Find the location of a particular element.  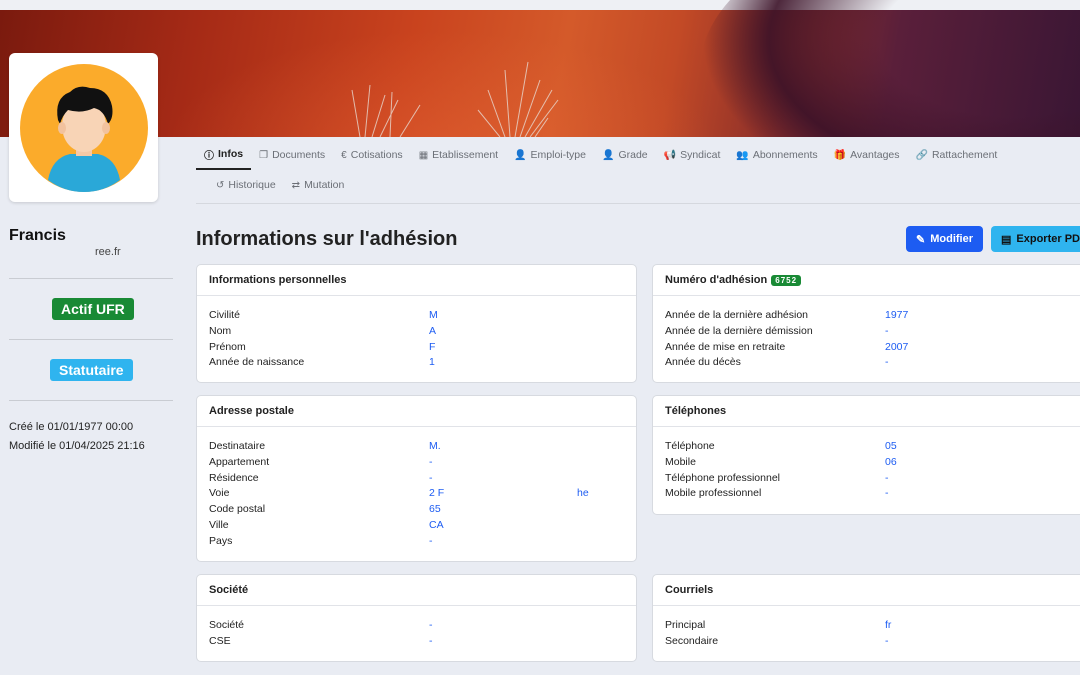

tab-label: Syndicat is located at coordinates (700, 155).